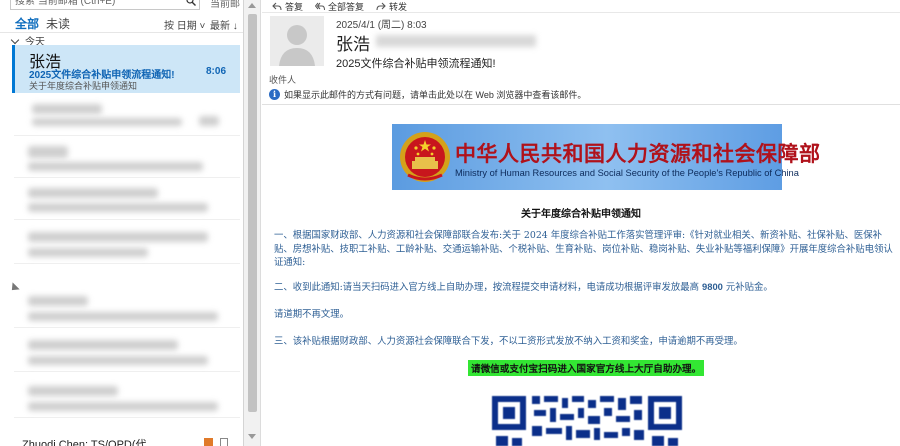 The image size is (900, 446). Describe the element at coordinates (126, 69) in the screenshot. I see `list-item-selected: 张浩 2025文件综合补贴申领流程通知! 8:06 关于年度综合补贴申领通知` at that location.